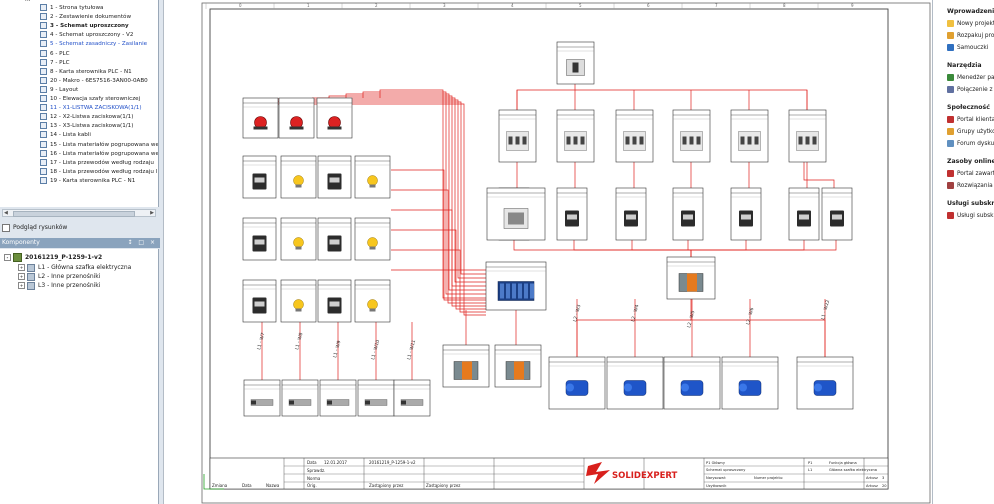  I want to click on task-pane-link-label: Usługi subskrypcyjne, so click(975, 216).